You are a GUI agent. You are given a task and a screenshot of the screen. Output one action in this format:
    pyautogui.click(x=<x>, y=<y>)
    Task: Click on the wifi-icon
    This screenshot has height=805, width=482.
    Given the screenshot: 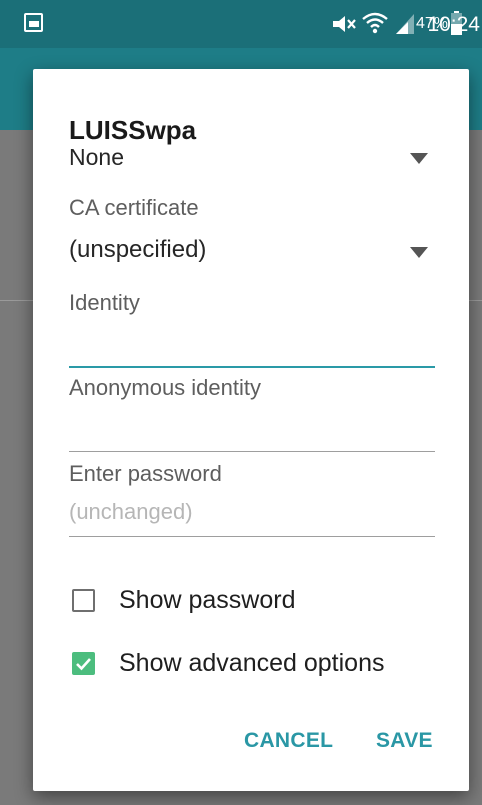 What is the action you would take?
    pyautogui.click(x=375, y=23)
    